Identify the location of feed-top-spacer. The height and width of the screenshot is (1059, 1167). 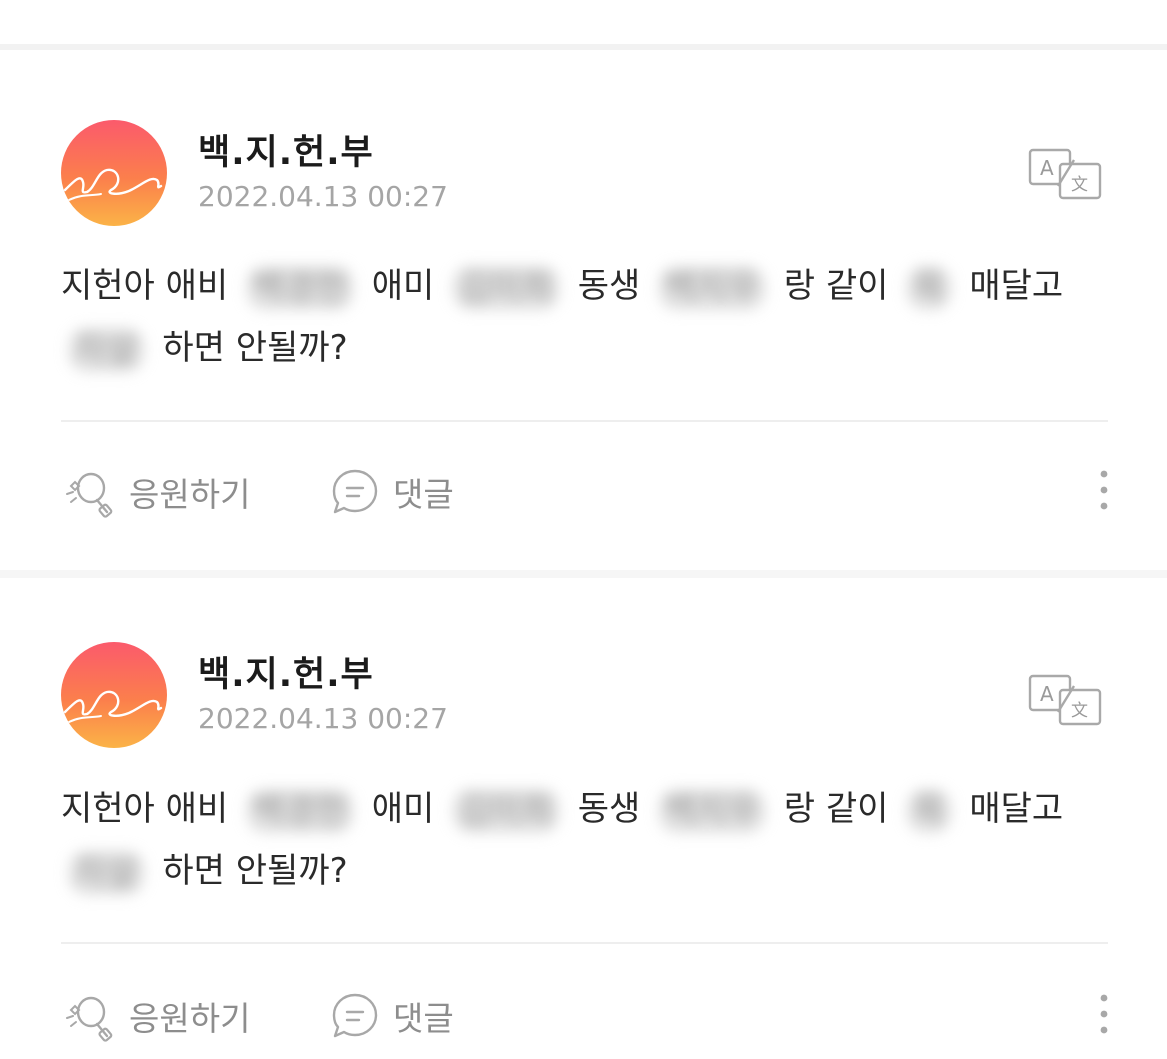
(583, 25).